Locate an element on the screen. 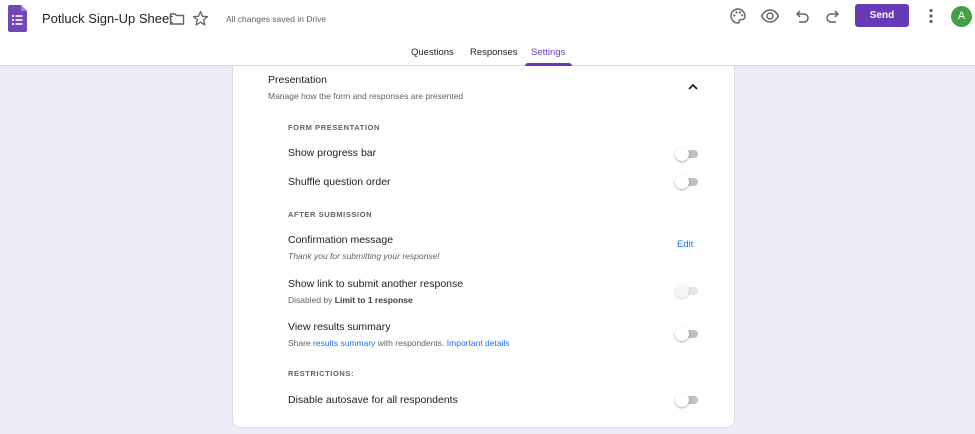 The width and height of the screenshot is (975, 434). more-vert-icon is located at coordinates (931, 16).